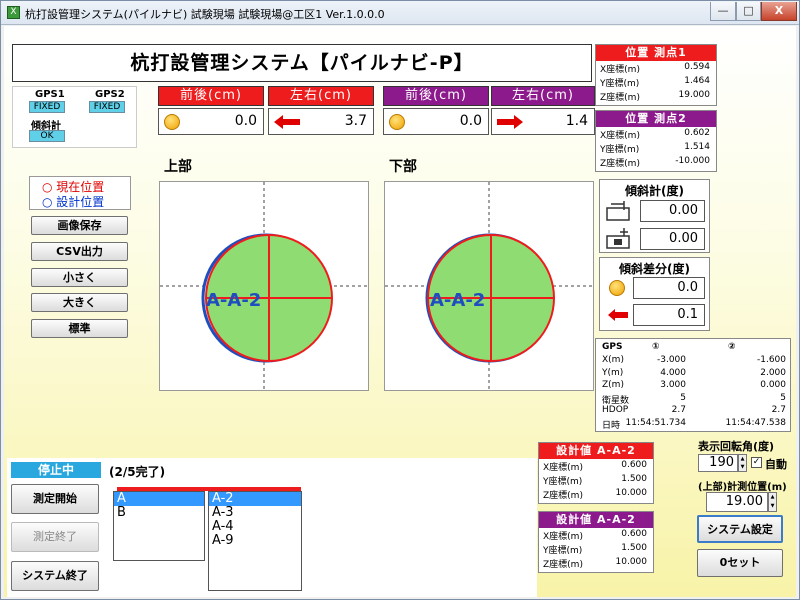 This screenshot has height=600, width=800. I want to click on system-settings-button: システム設定, so click(740, 529).